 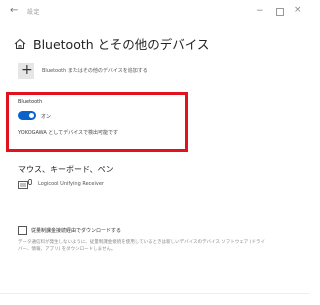 I want to click on window-title: 設定, so click(x=34, y=12).